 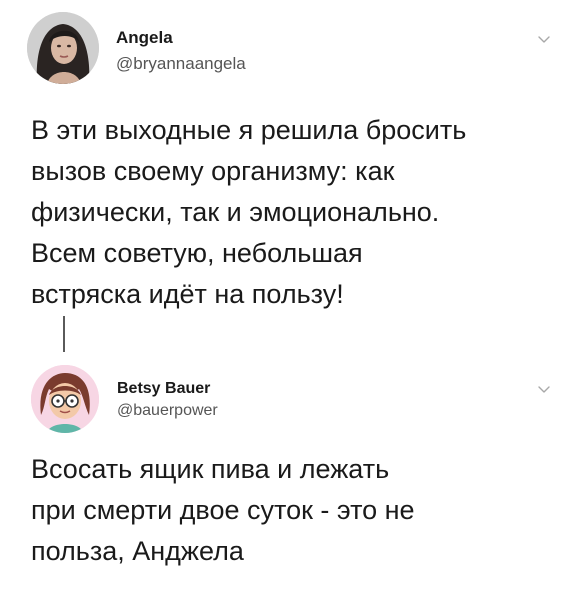 What do you see at coordinates (181, 64) in the screenshot?
I see `author-handle: @bryannaangela` at bounding box center [181, 64].